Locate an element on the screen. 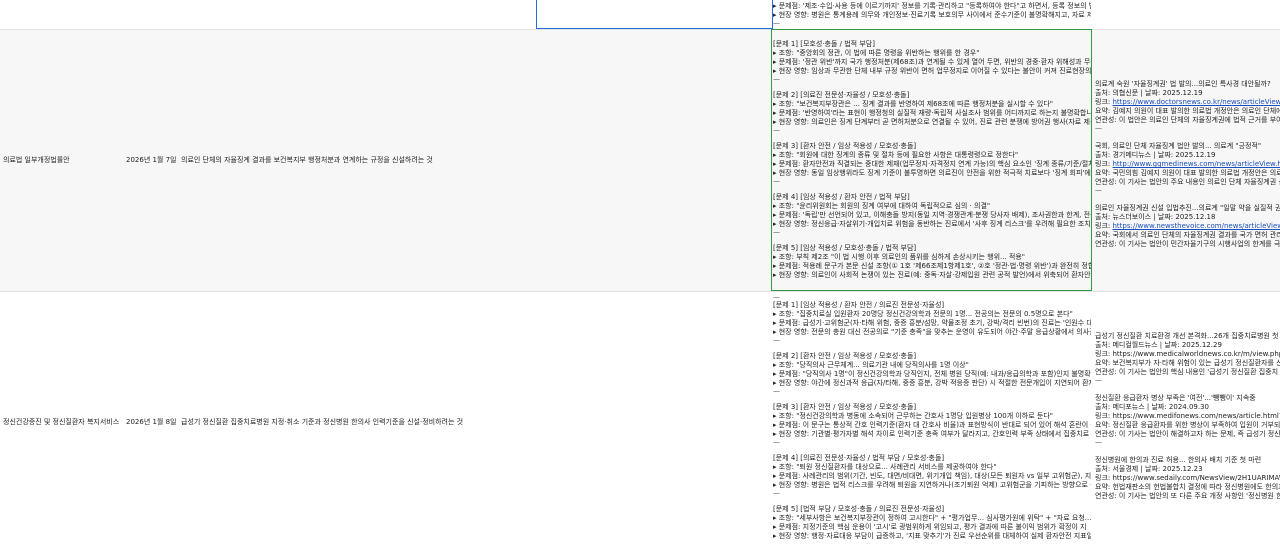 The image size is (1280, 546). issue-title: [문제 1] [모호성·충돌 / 법적 부담] is located at coordinates (824, 44).